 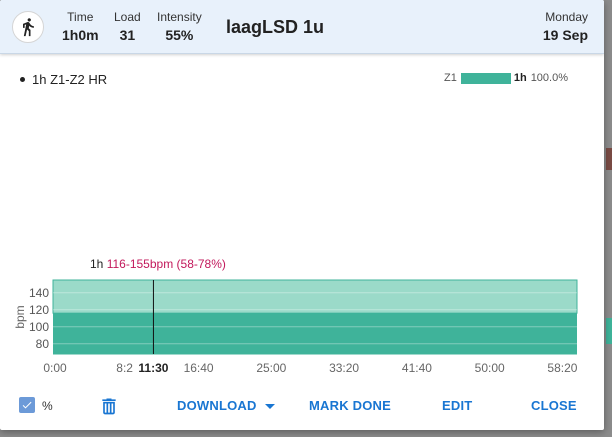 I want to click on y-tick-label: 100, so click(x=39, y=327).